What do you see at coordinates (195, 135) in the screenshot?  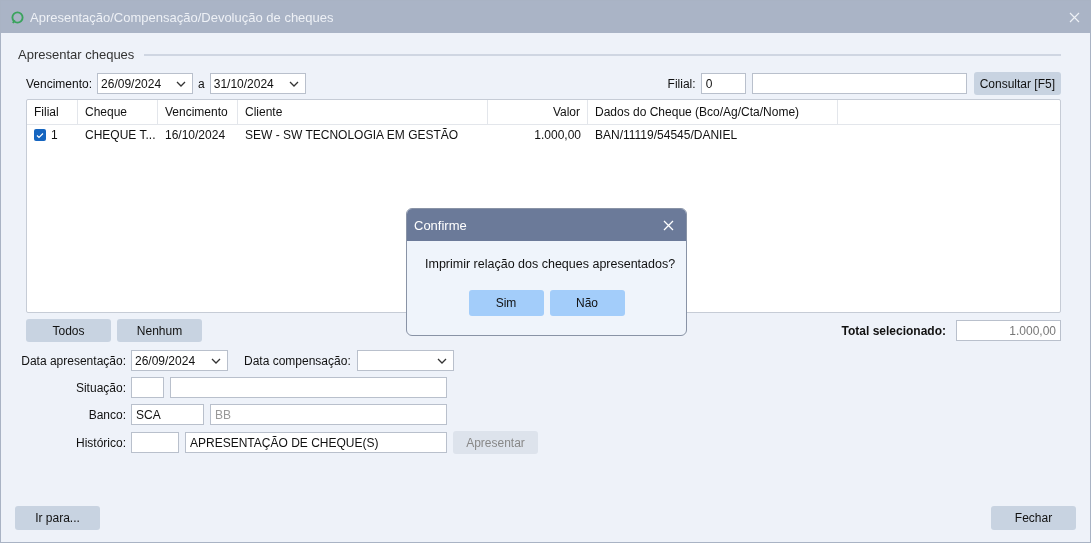 I see `table-cell: 16/10/2024` at bounding box center [195, 135].